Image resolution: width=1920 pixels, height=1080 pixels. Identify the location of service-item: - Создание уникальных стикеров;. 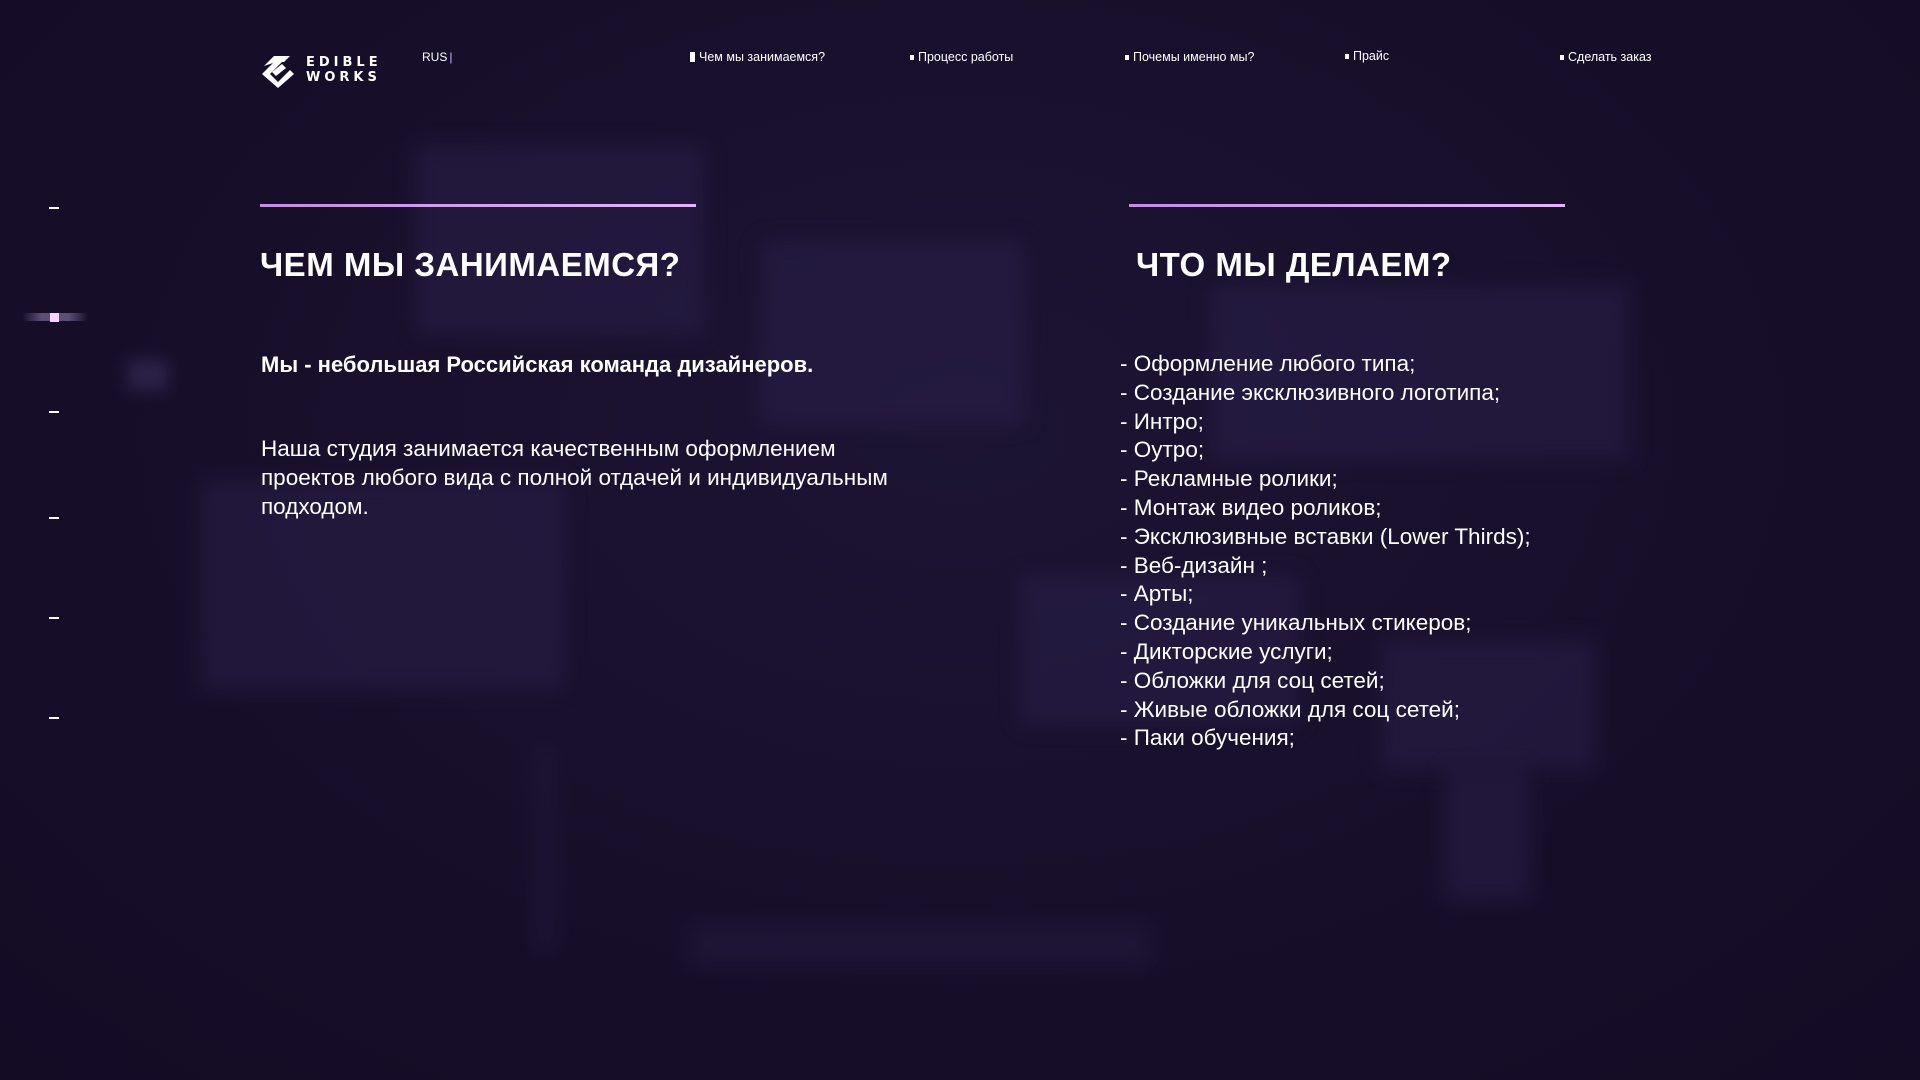
(1296, 623).